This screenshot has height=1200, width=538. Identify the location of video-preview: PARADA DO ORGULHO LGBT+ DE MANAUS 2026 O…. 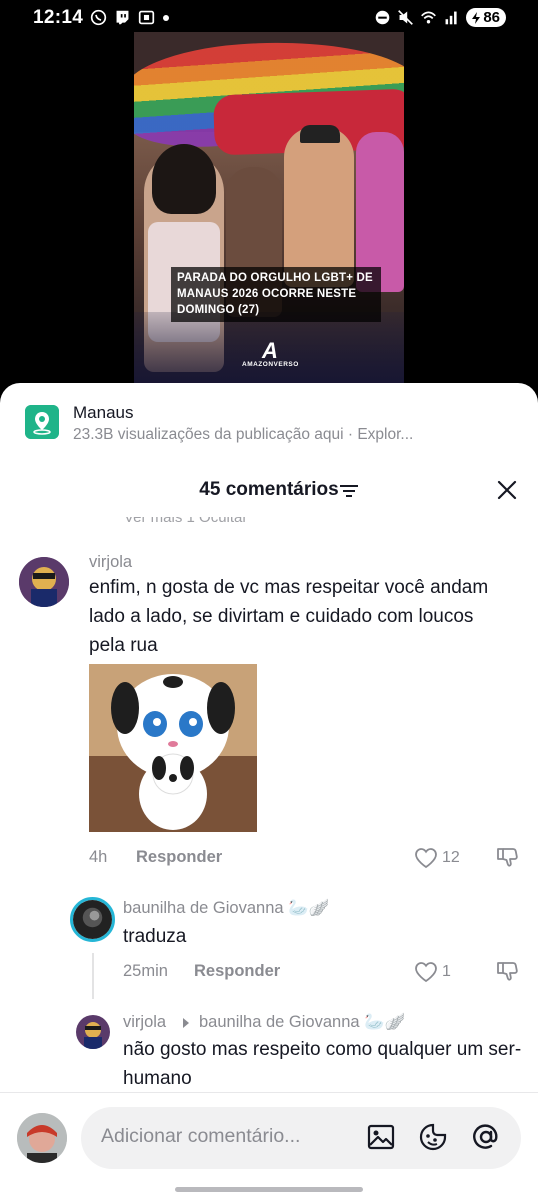
(269, 208).